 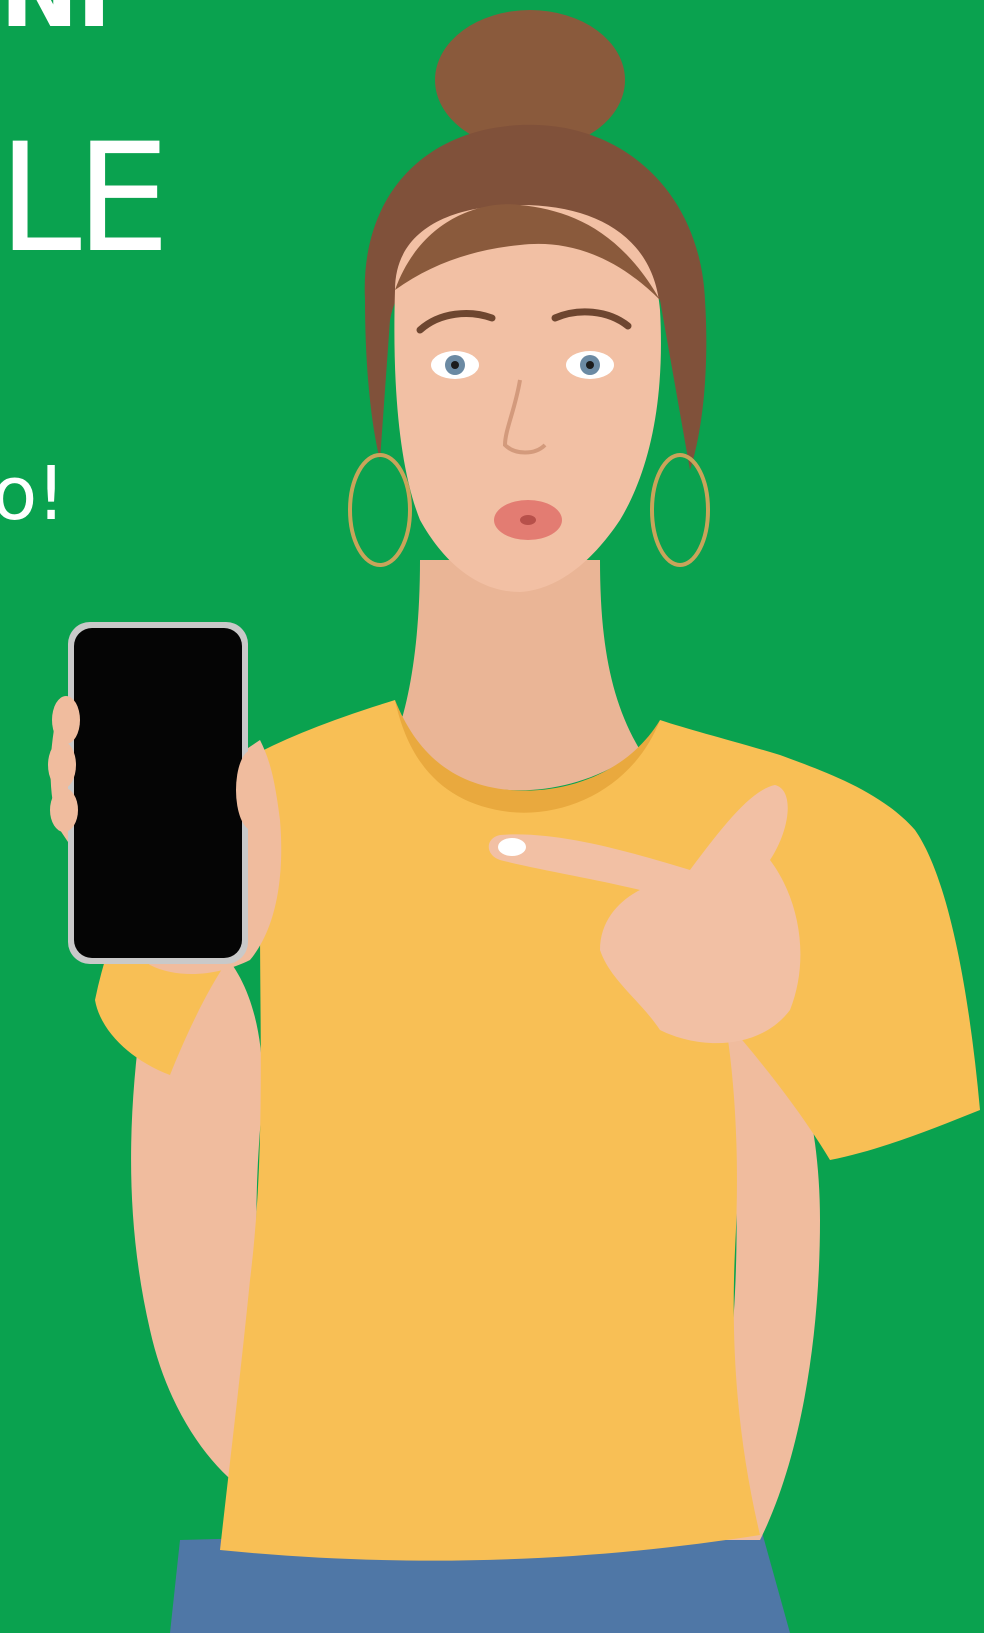 What do you see at coordinates (680, 510) in the screenshot?
I see `right-hoop-earring` at bounding box center [680, 510].